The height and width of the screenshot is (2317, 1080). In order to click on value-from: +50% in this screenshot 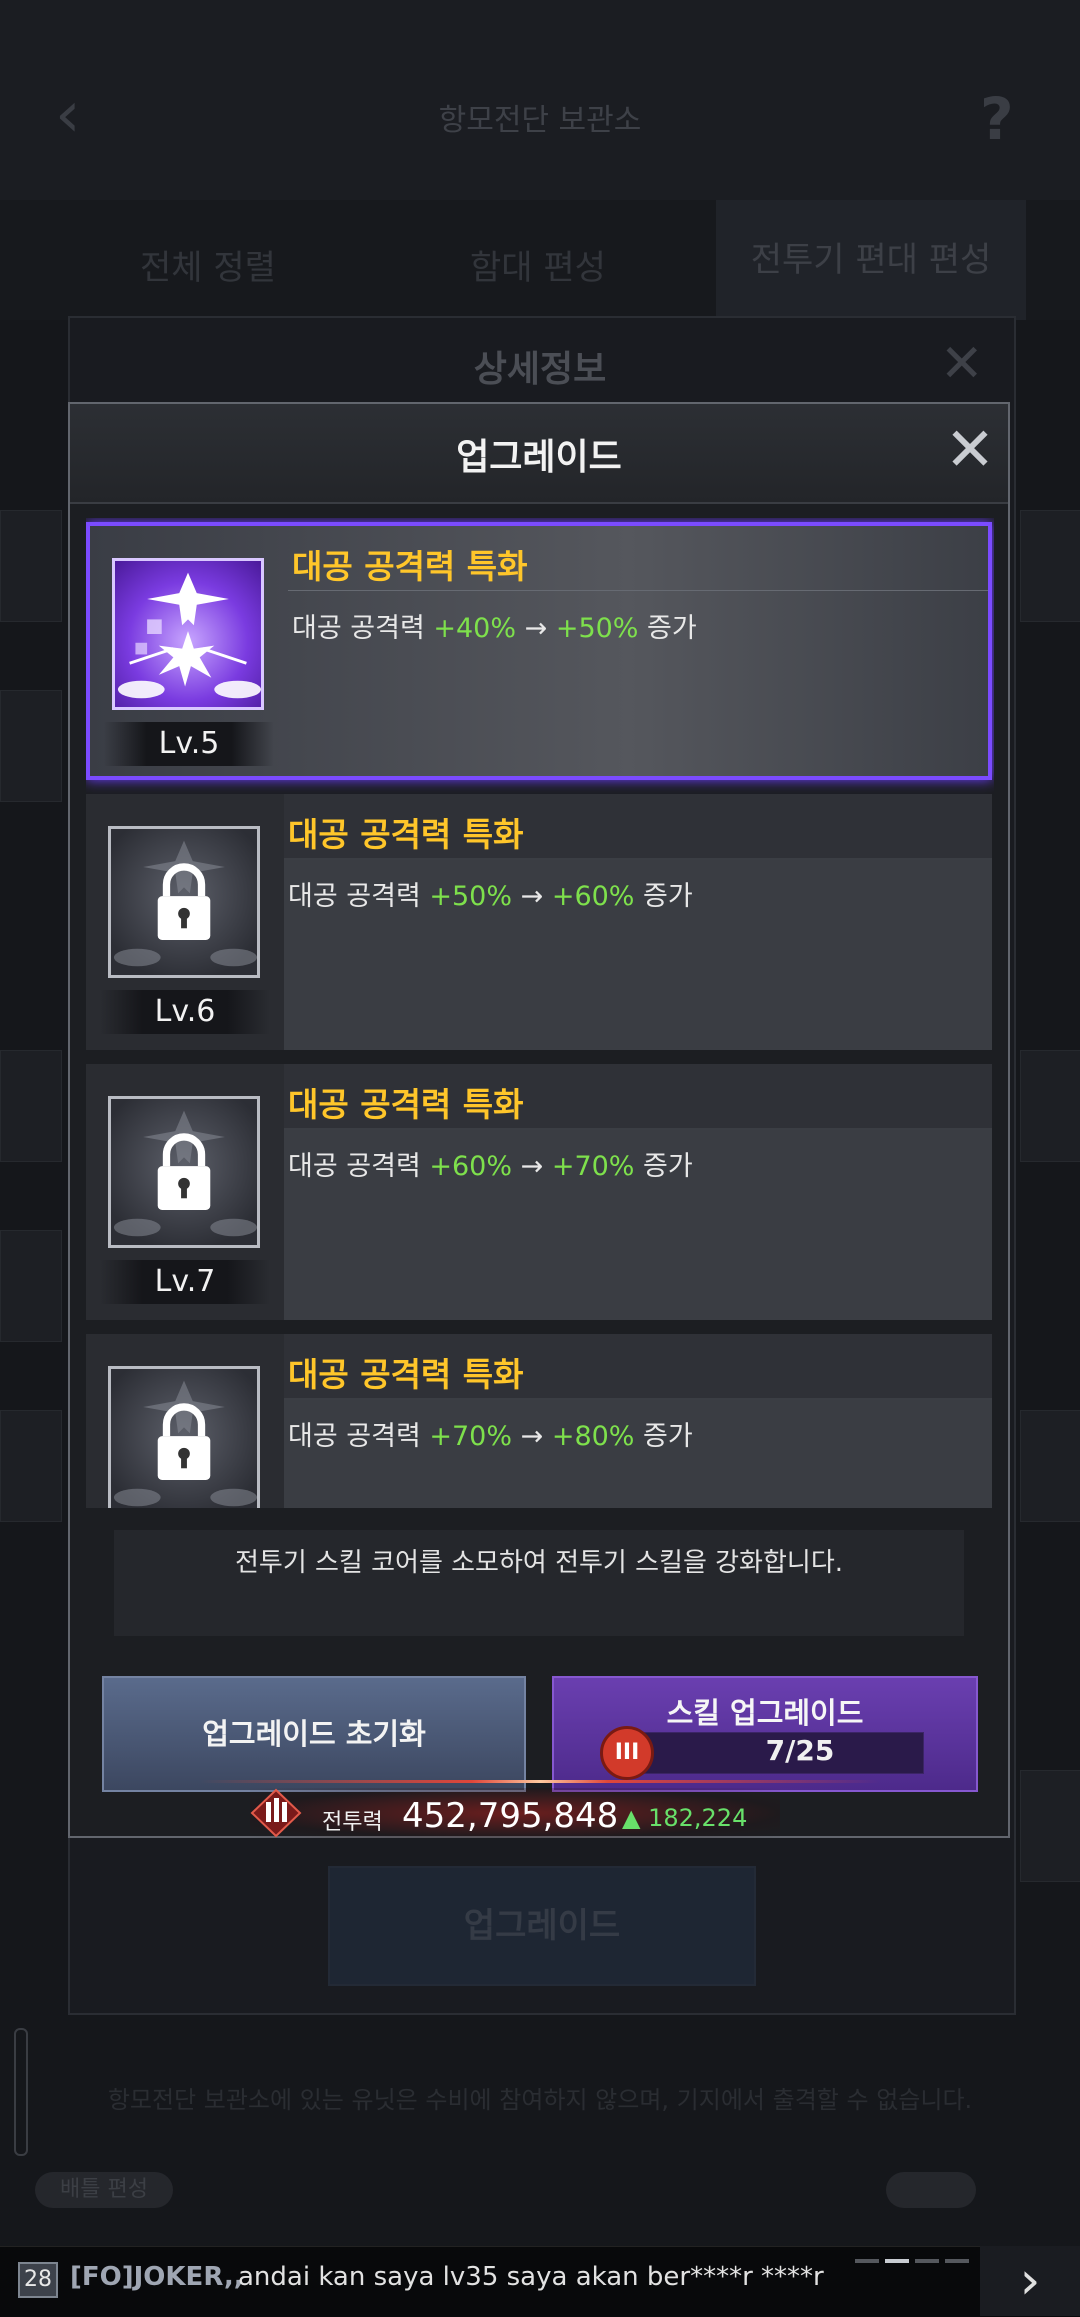, I will do `click(471, 896)`.